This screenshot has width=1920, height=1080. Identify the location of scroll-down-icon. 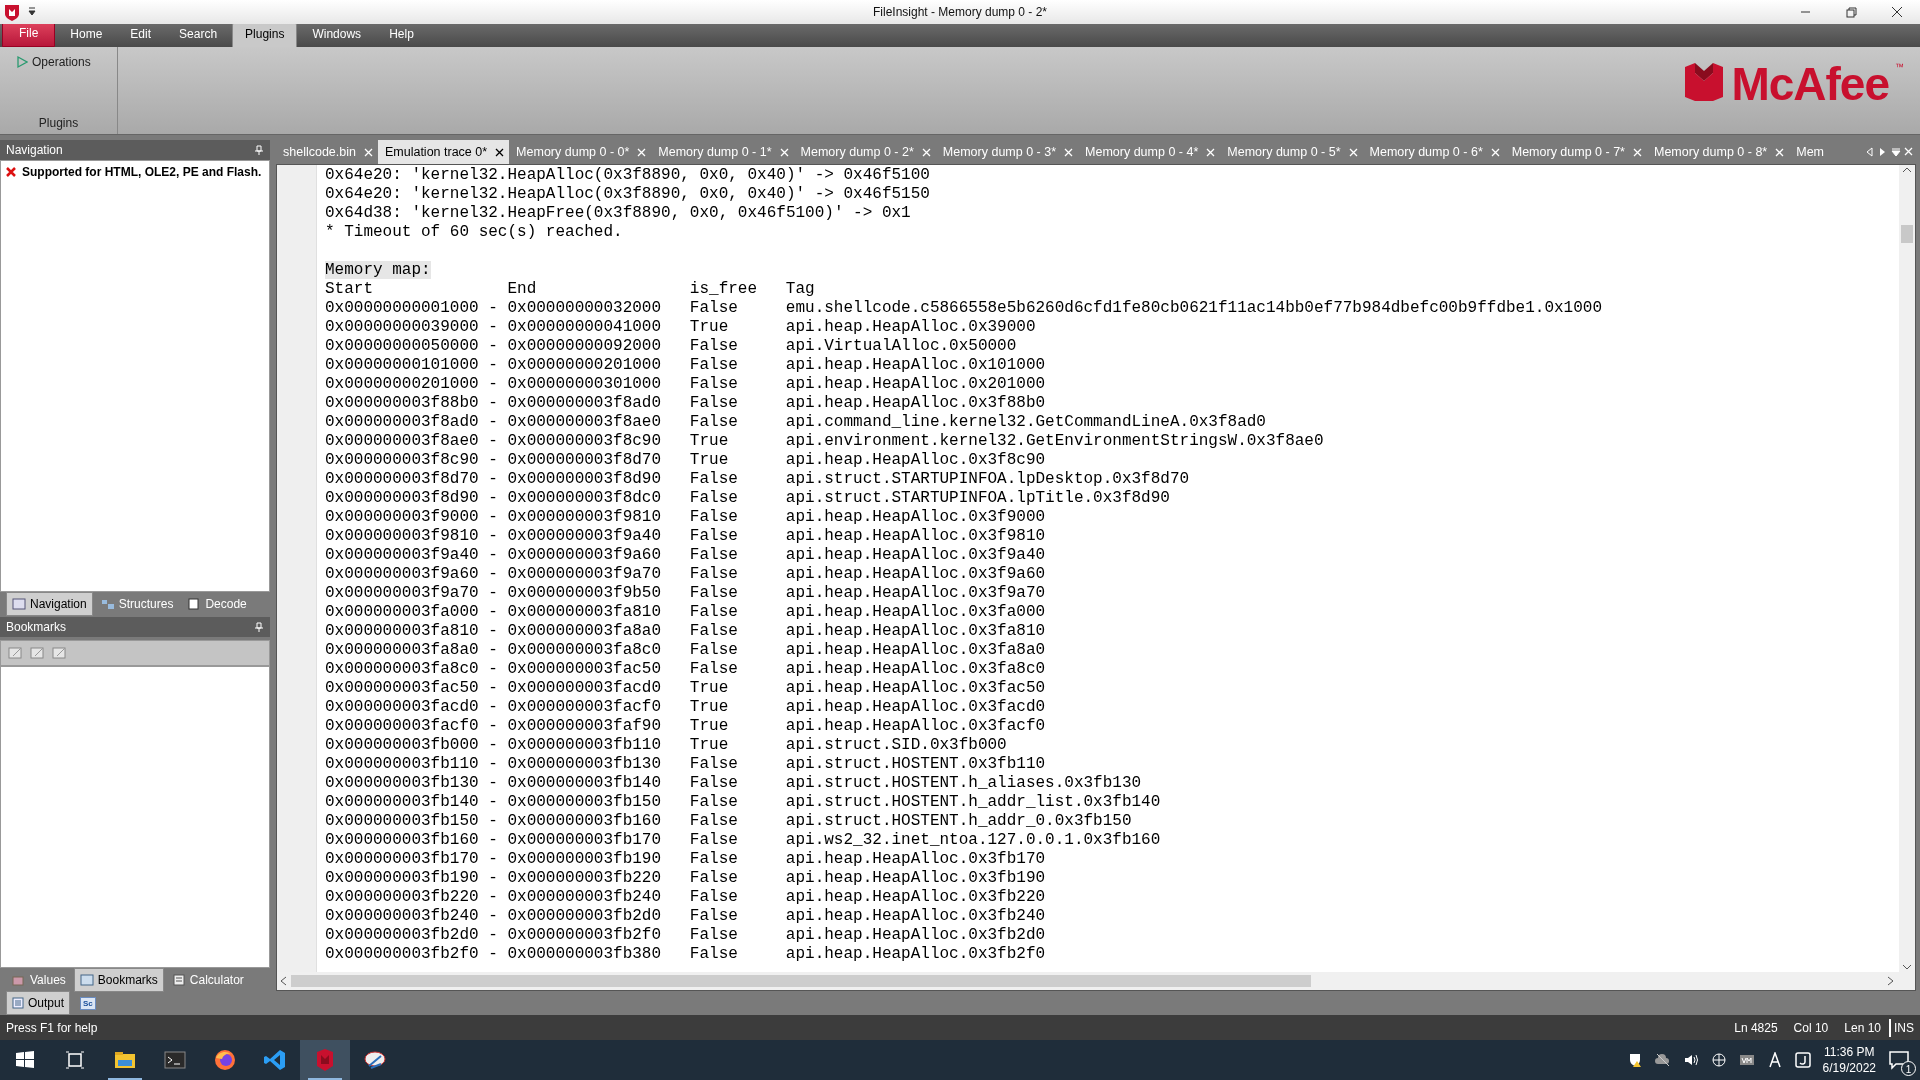
(1907, 967).